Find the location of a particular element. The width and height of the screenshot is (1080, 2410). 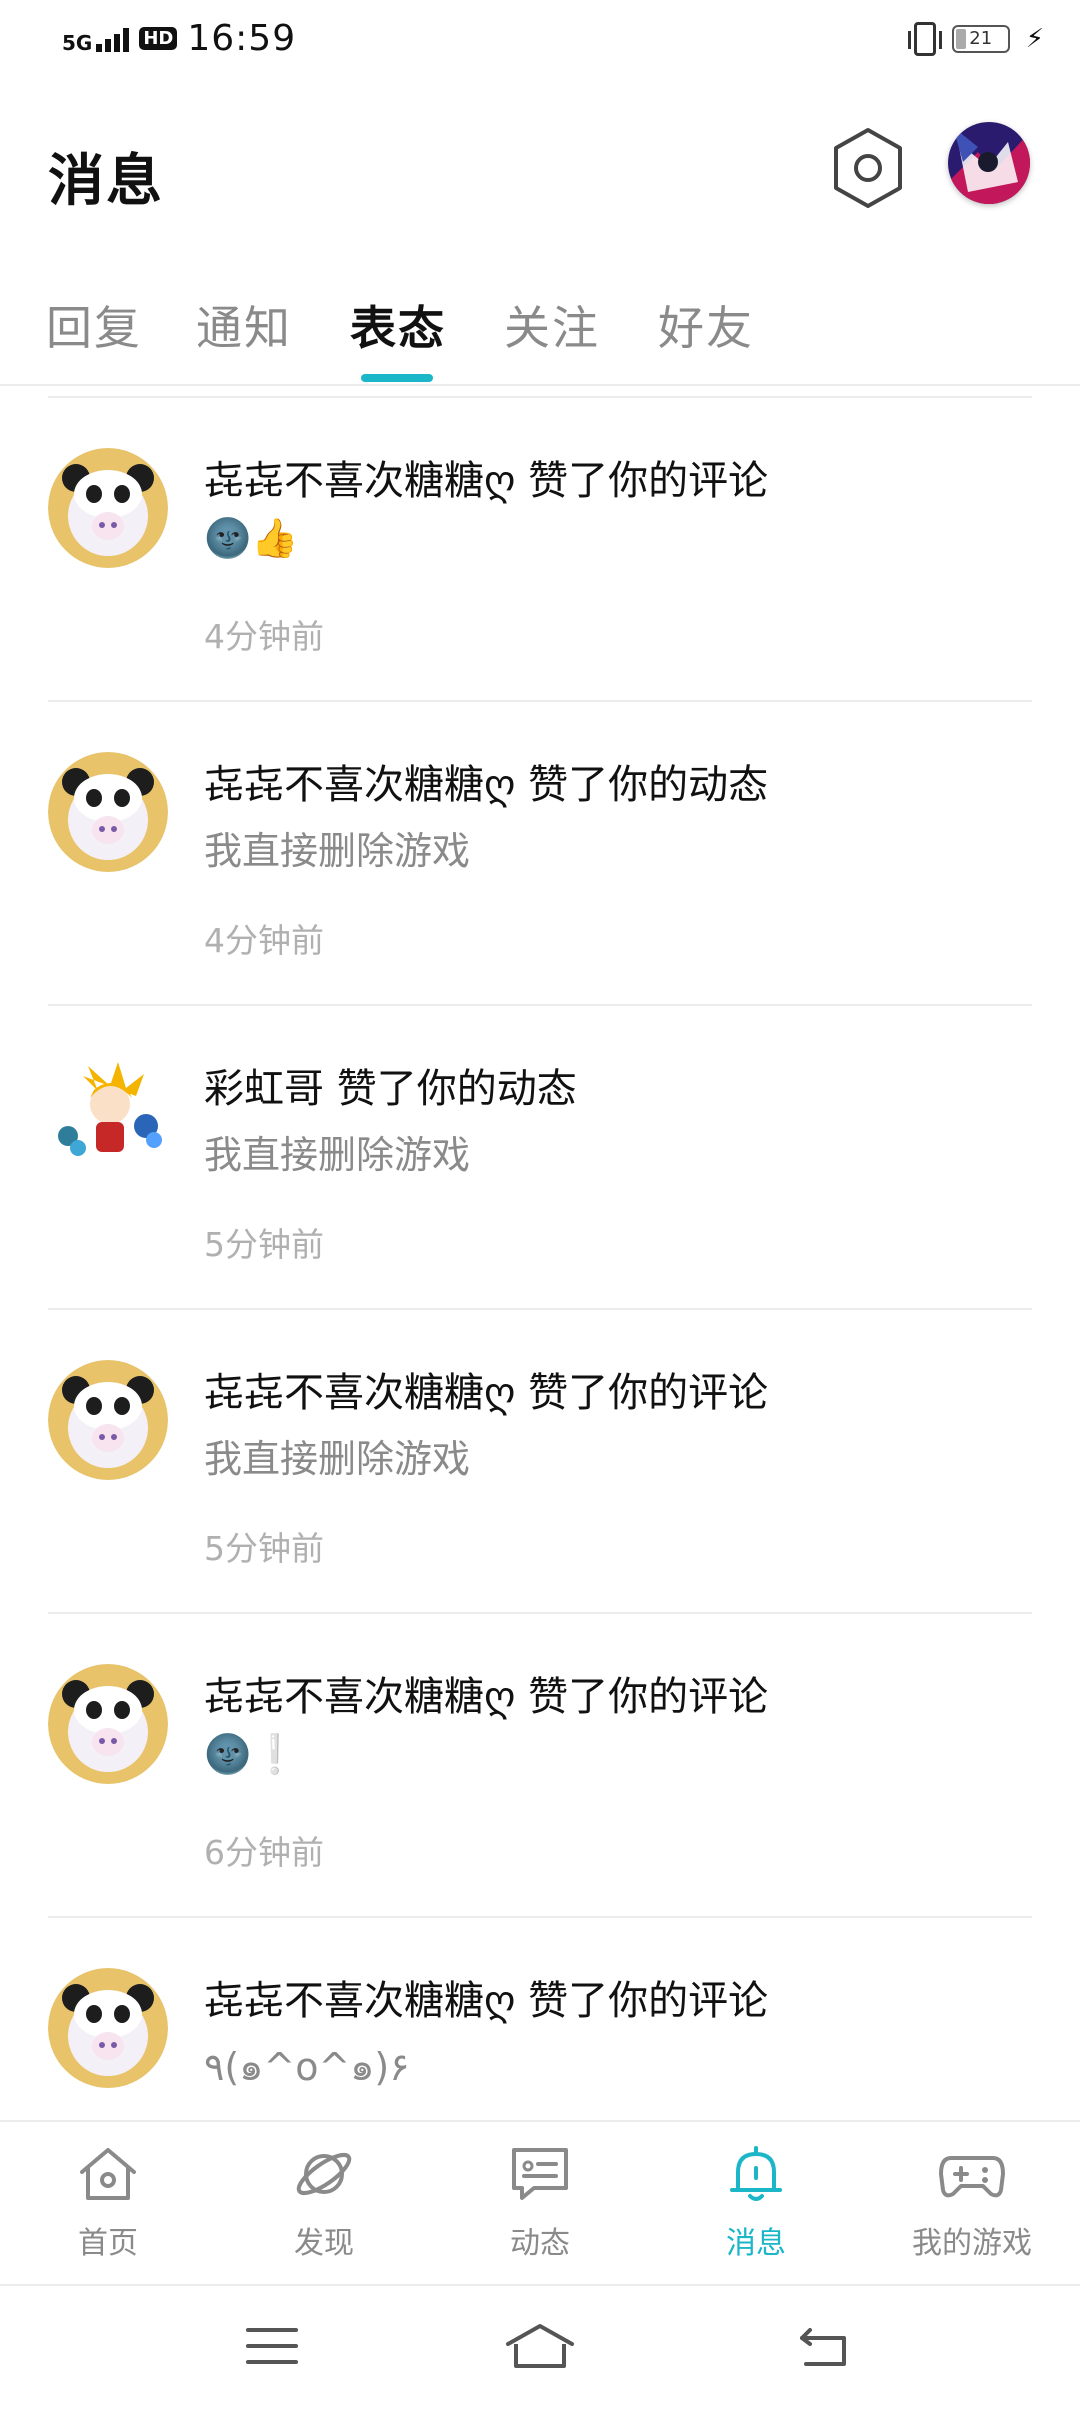

signal-indicator: 5G is located at coordinates (96, 40).